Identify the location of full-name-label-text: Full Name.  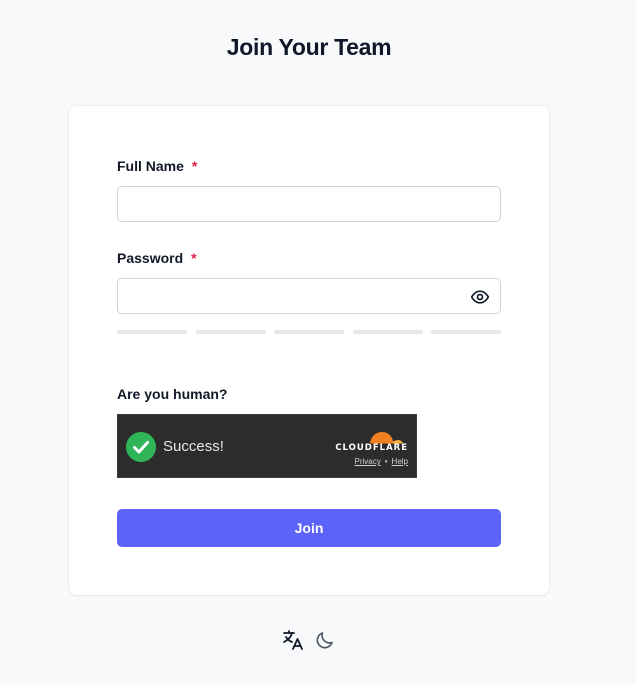
(150, 166).